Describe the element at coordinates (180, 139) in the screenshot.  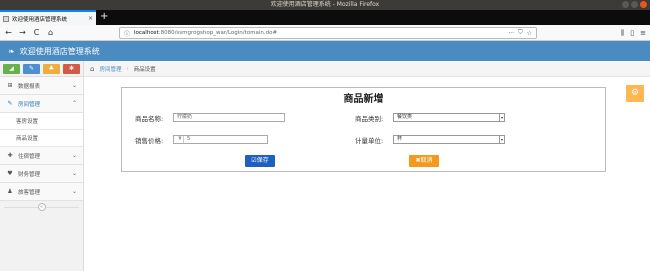
I see `currency-prefix: ¥` at that location.